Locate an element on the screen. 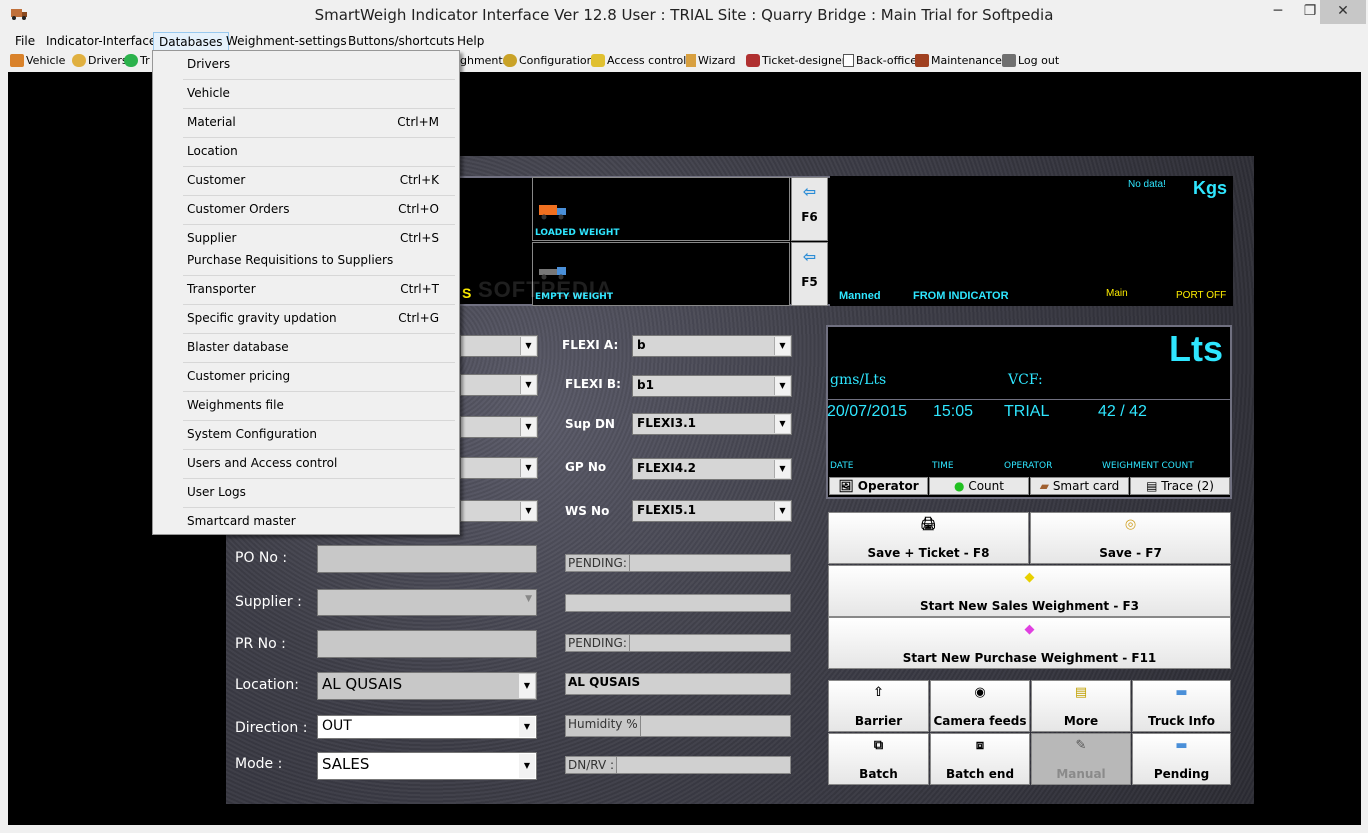 The width and height of the screenshot is (1368, 833). truck-icon: ▬ is located at coordinates (1181, 745).